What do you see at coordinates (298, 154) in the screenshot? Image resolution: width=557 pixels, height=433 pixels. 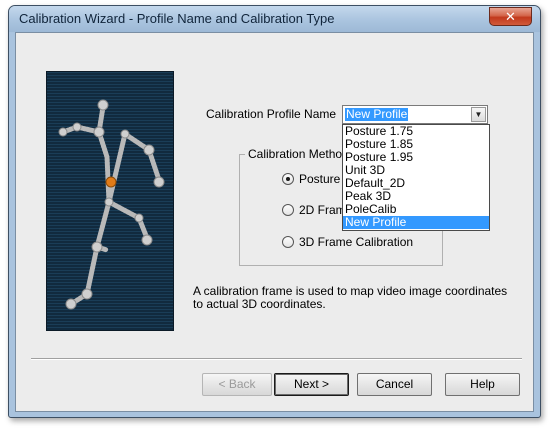 I see `calibration-method-title: Calibration Method` at bounding box center [298, 154].